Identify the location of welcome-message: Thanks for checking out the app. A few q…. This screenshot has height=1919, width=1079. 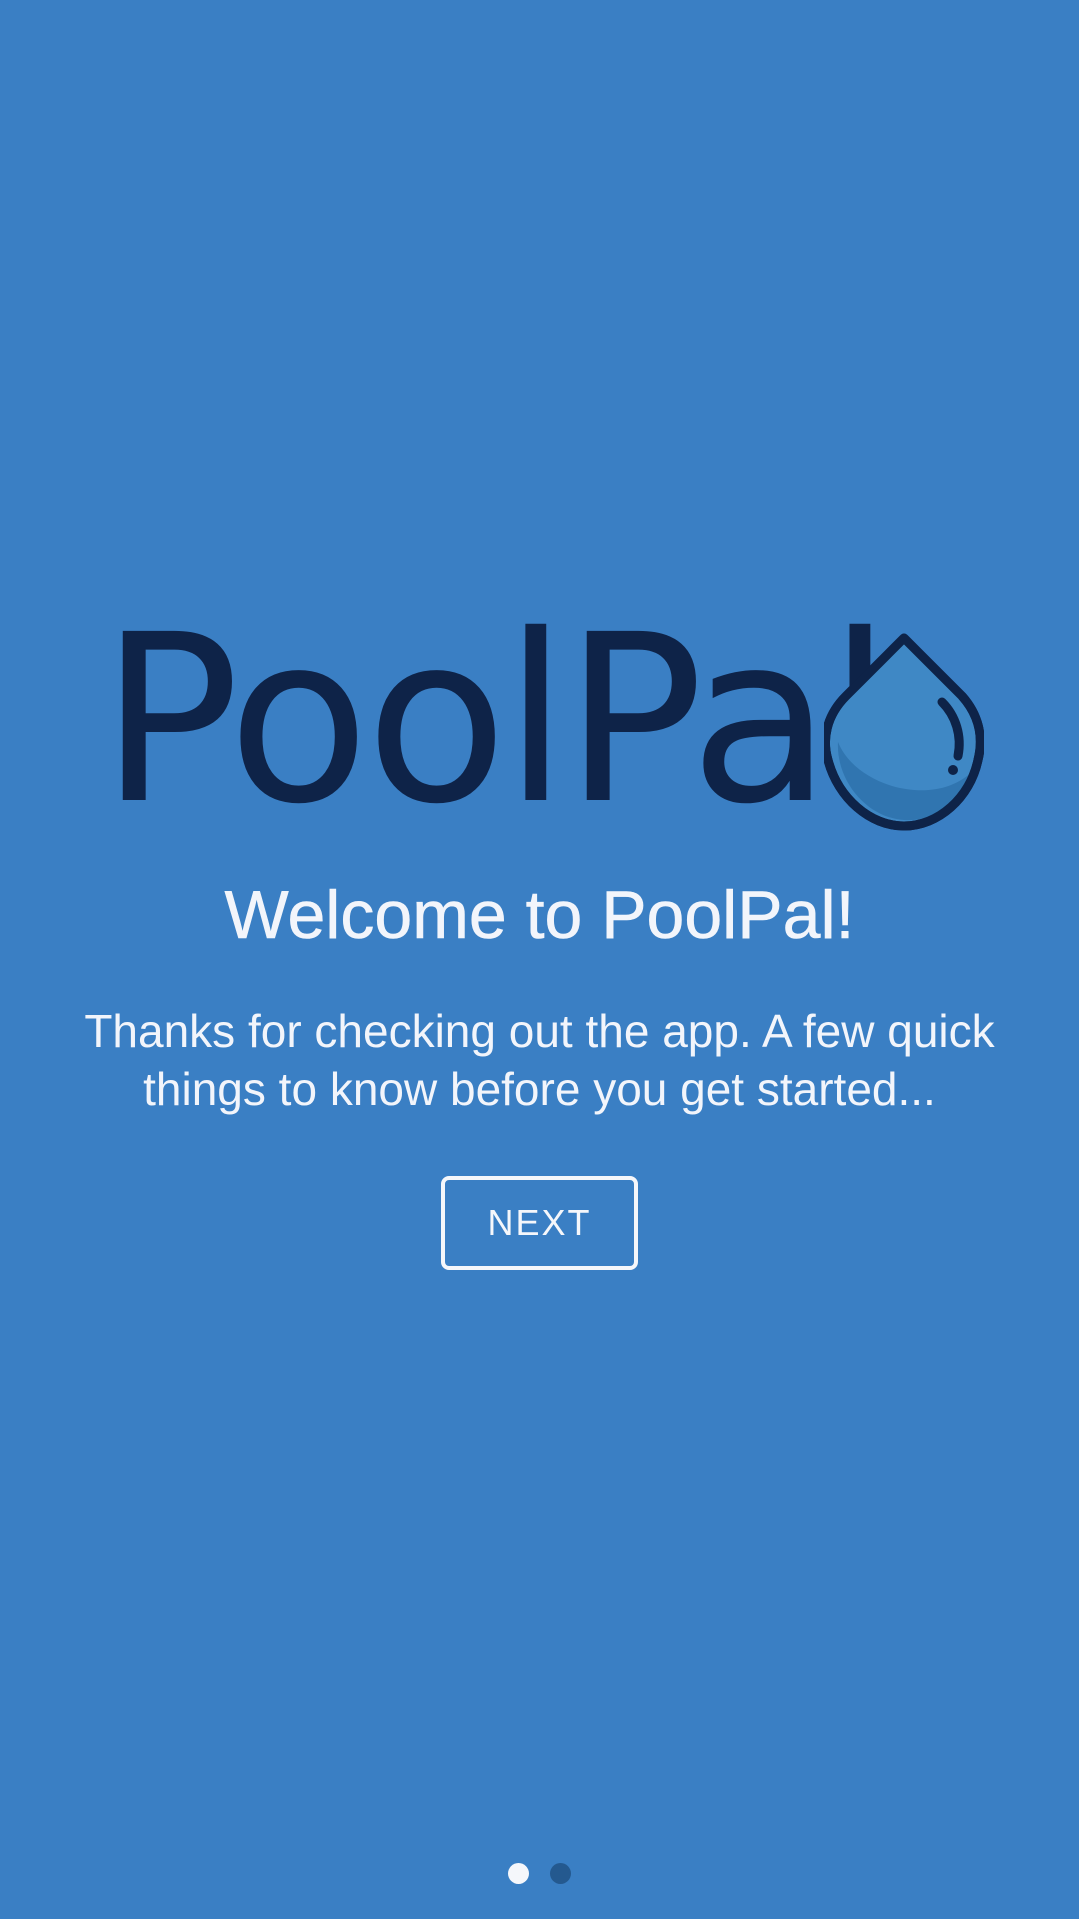
(539, 1060).